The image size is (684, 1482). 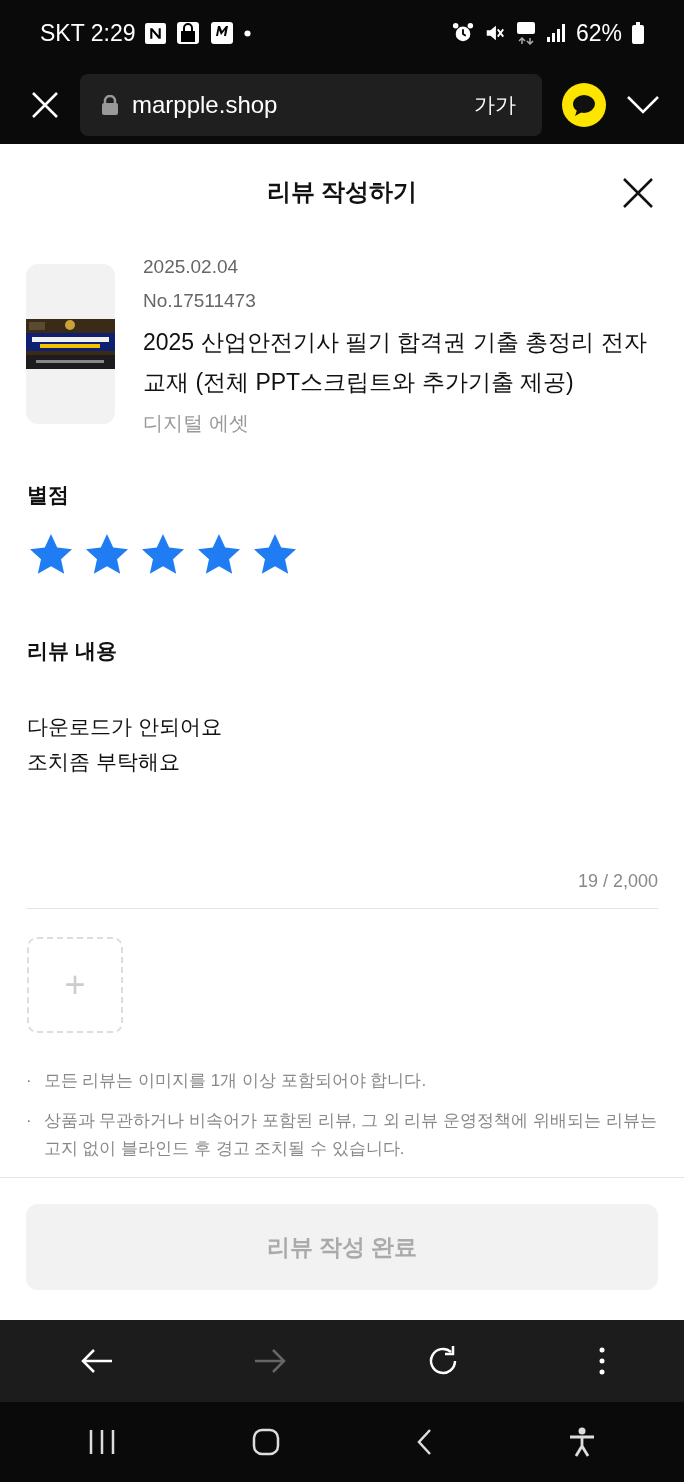 I want to click on notice-text: 상품과 무관하거나 비속어가 포함된 리뷰, 그 외 리뷰 운영정책에 위배되는 리뷰는 고지 없이 블라인드 후 경고 조치될 수 있습니다., so click(x=350, y=1135).